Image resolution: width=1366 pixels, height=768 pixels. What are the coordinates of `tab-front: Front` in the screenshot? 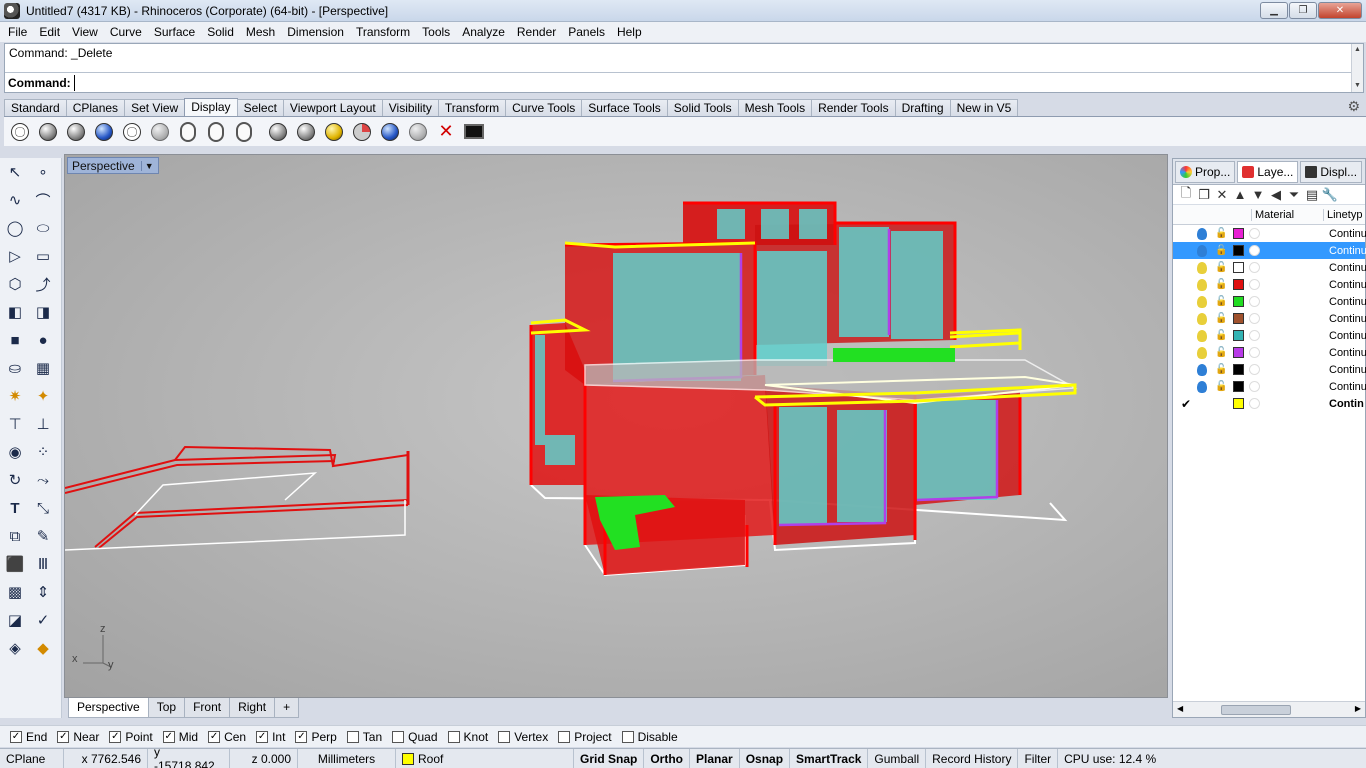 It's located at (207, 708).